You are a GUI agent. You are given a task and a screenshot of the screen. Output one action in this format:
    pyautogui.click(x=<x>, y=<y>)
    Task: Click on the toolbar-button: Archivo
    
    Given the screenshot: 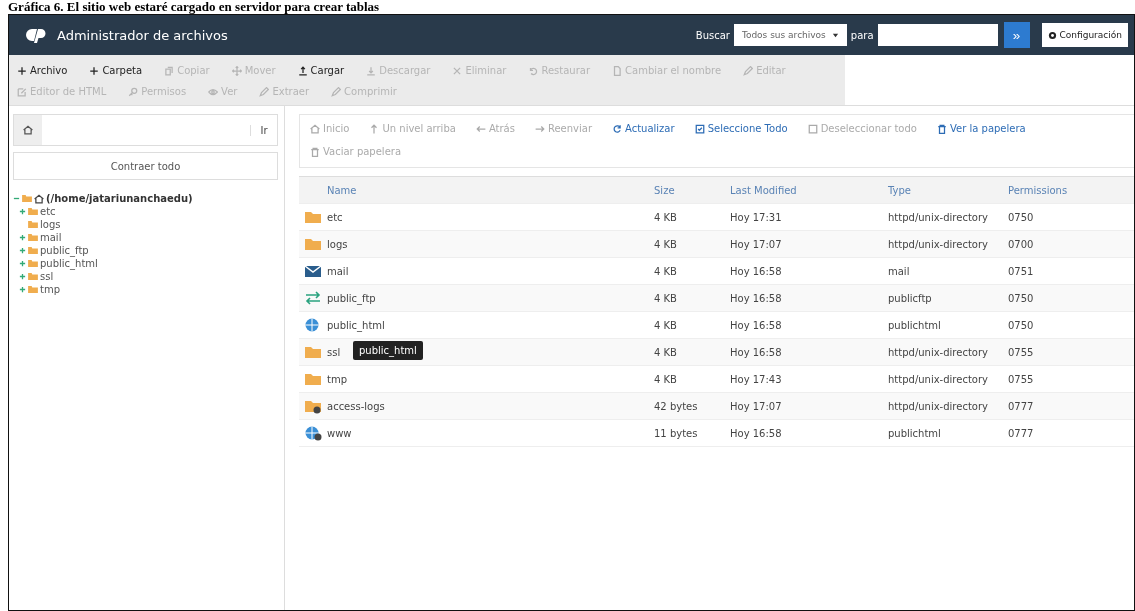 What is the action you would take?
    pyautogui.click(x=42, y=70)
    